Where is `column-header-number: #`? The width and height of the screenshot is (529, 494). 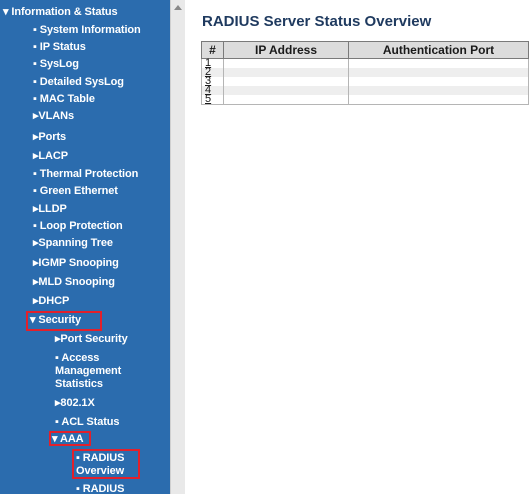
column-header-number: # is located at coordinates (212, 50).